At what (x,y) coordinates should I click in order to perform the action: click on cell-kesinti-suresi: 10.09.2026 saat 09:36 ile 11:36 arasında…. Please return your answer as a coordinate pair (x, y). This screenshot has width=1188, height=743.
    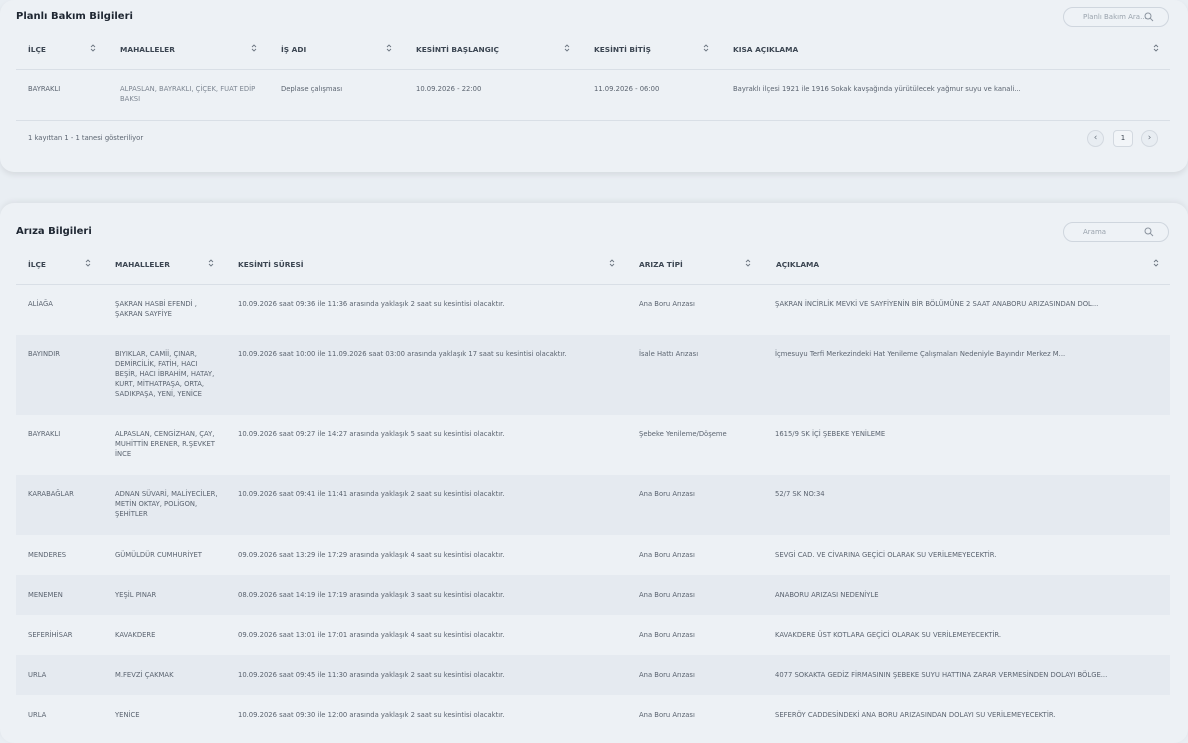
    Looking at the image, I should click on (371, 304).